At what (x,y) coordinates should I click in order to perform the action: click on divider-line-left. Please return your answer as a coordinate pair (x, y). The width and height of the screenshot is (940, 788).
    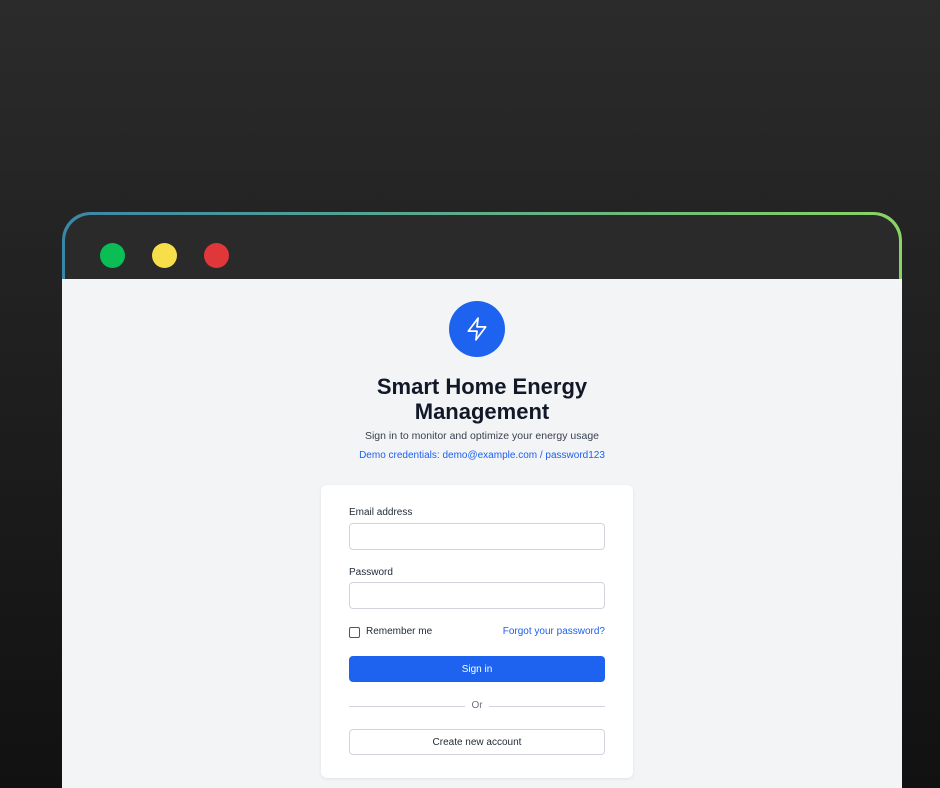
    Looking at the image, I should click on (407, 706).